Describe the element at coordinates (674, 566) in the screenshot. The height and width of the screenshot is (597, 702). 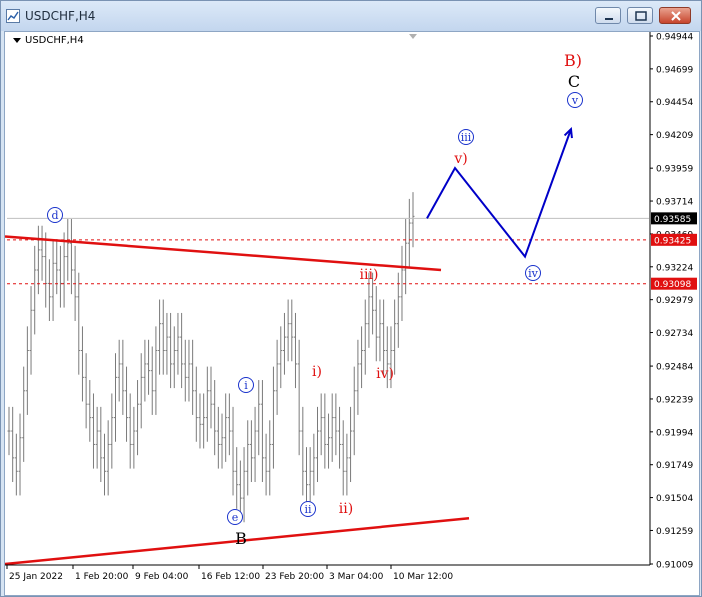
I see `y-tick-label: 0.91009` at that location.